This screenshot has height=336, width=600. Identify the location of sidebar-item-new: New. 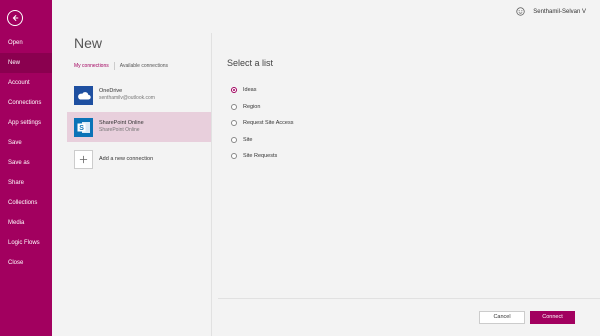
(26, 63).